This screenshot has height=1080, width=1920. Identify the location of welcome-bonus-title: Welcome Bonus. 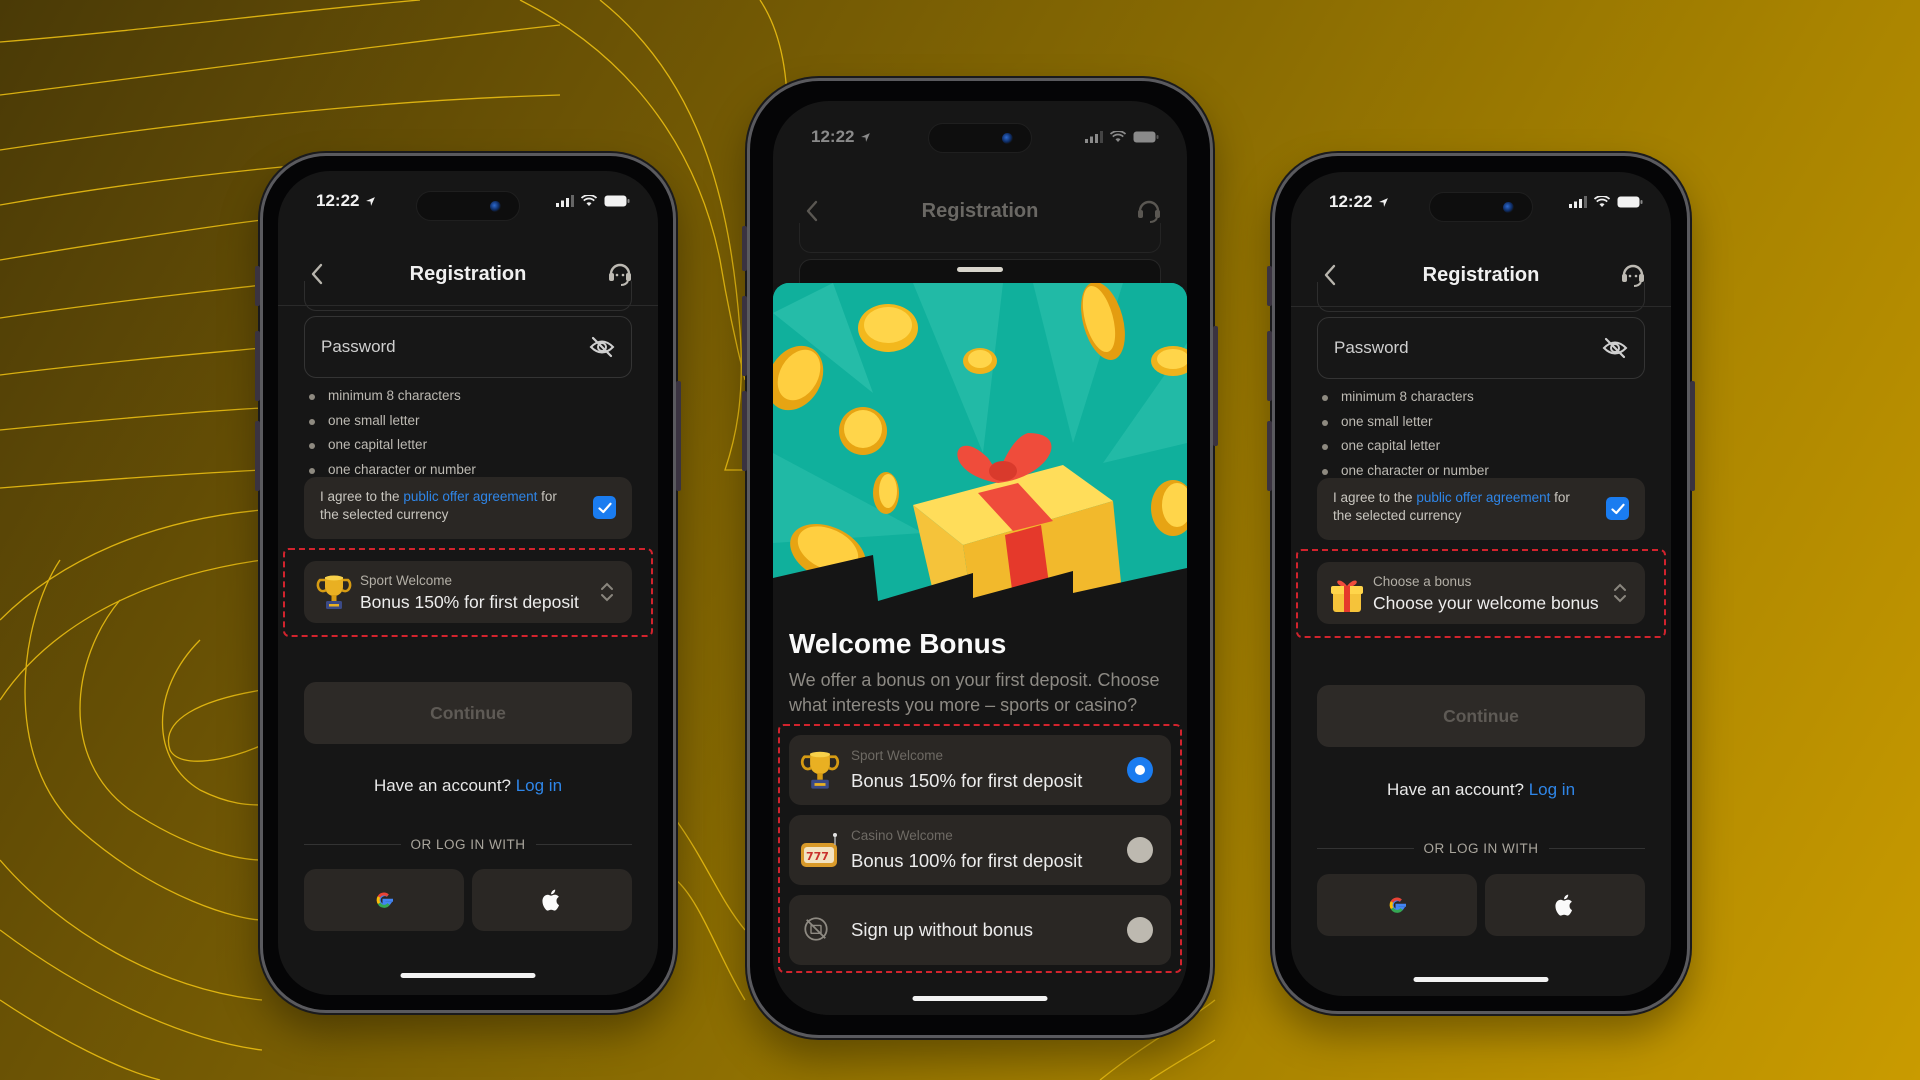
(898, 643).